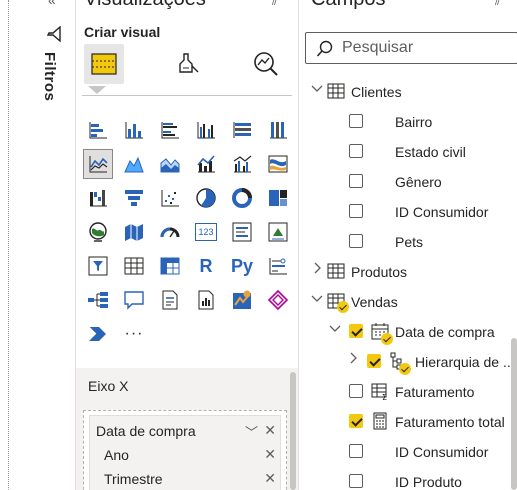 Image resolution: width=517 pixels, height=490 pixels. I want to click on line-chart-icon, so click(98, 164).